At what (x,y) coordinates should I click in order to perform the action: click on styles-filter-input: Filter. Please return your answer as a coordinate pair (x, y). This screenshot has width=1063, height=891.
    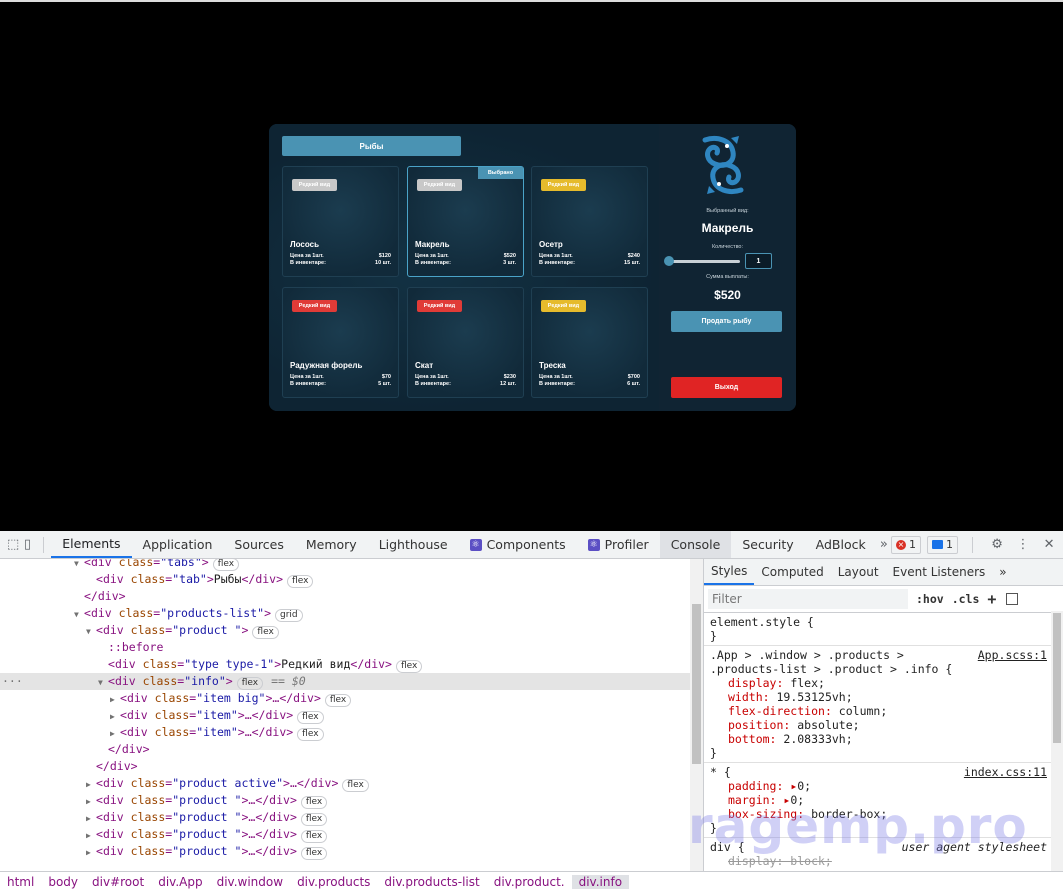
    Looking at the image, I should click on (808, 599).